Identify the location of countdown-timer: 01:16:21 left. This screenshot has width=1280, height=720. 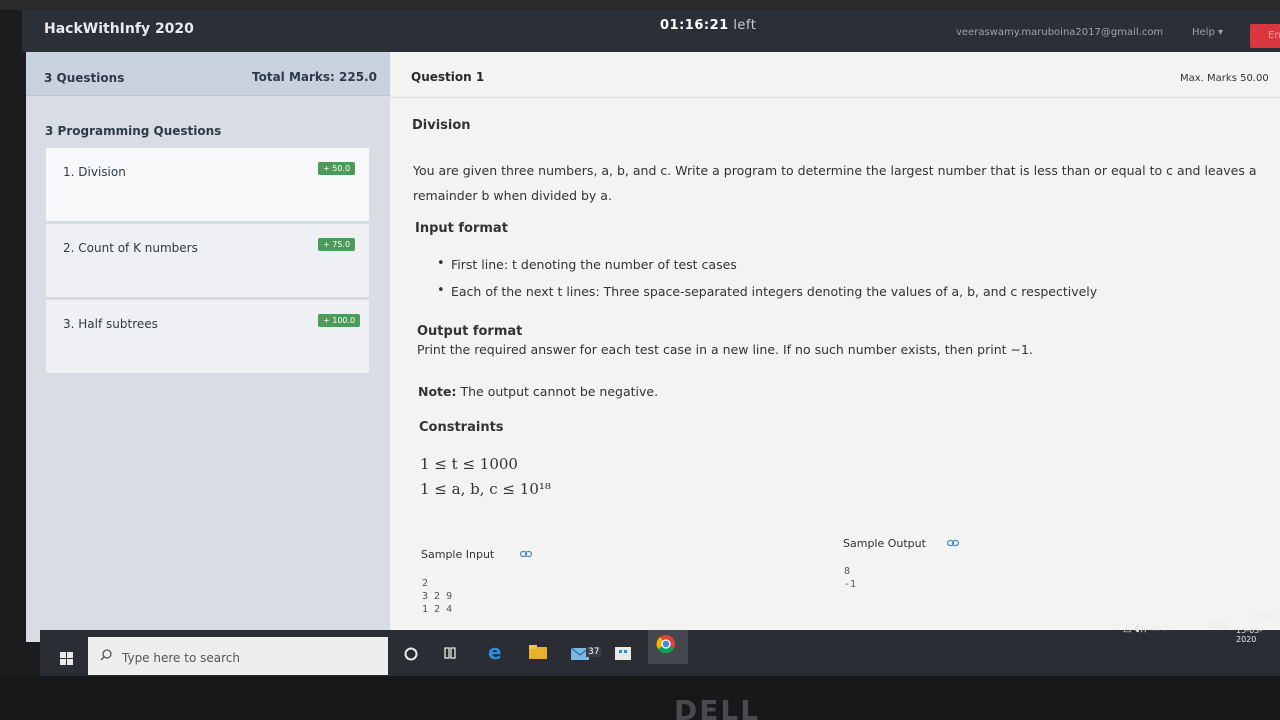
(708, 25).